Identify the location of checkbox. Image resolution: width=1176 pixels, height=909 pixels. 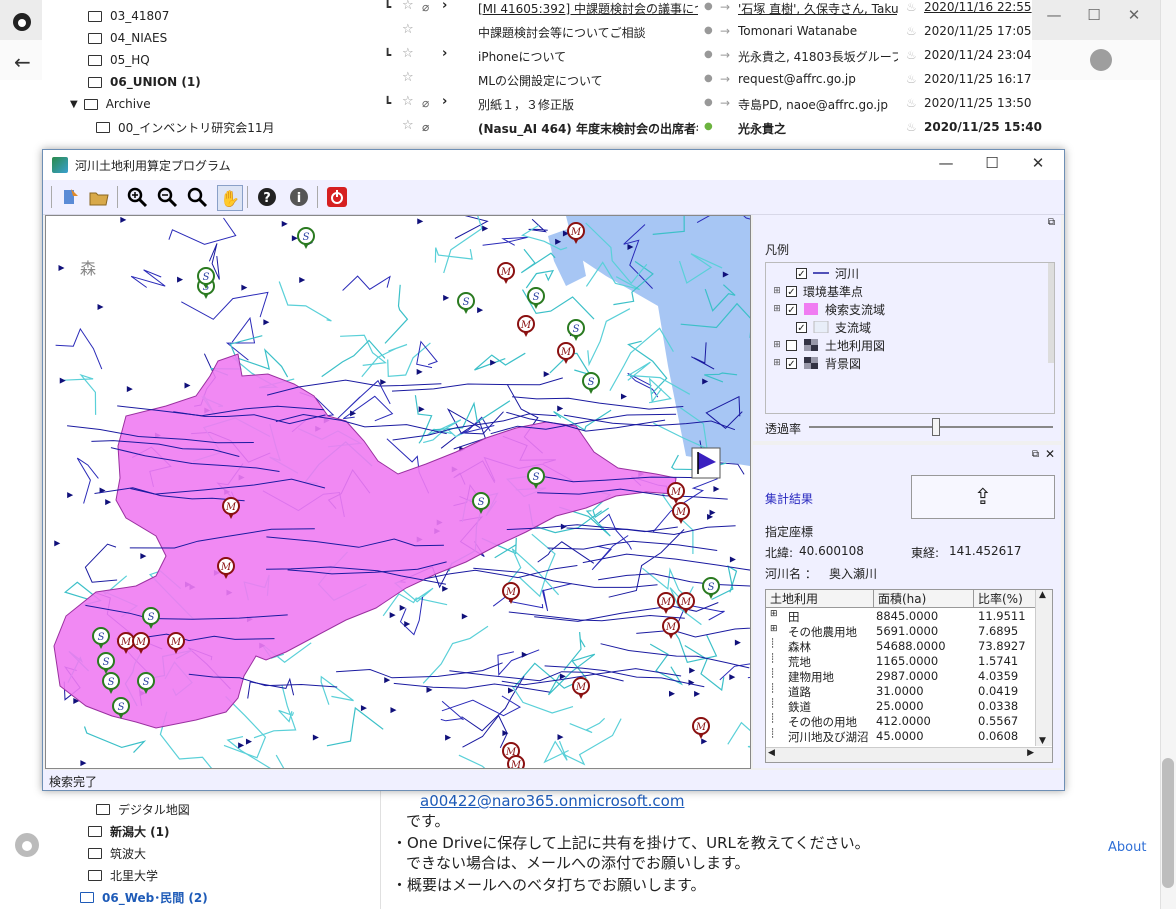
(791, 345).